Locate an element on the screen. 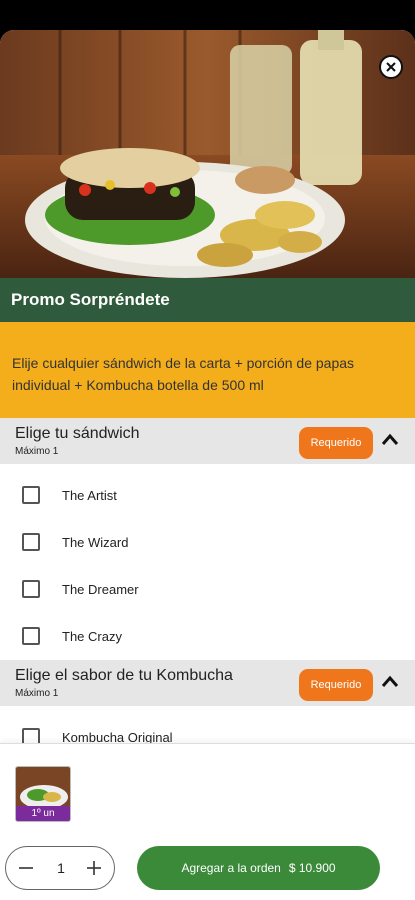 Image resolution: width=415 pixels, height=900 pixels. option-the-crazy: The Crazy is located at coordinates (207, 637).